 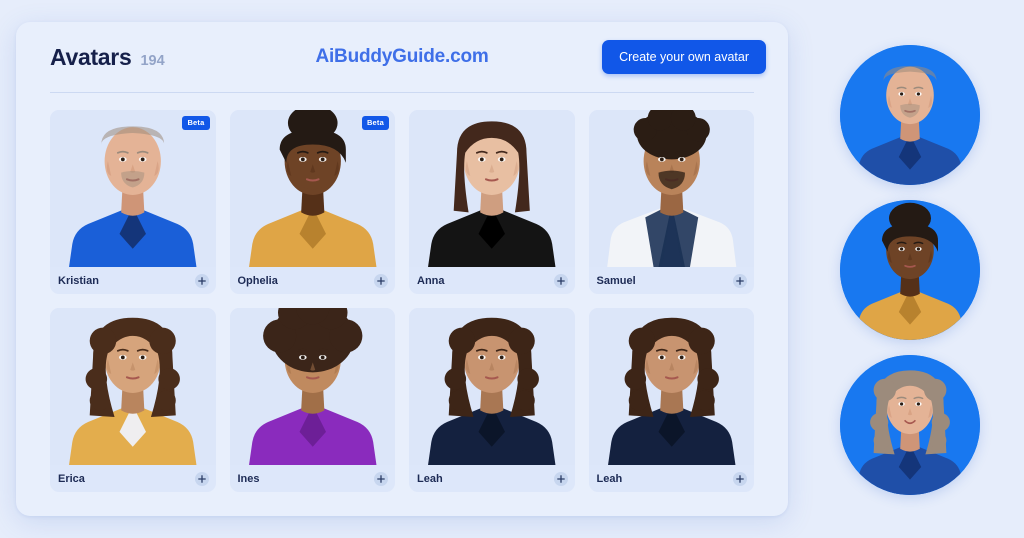 I want to click on avatar-card-footer: Ines, so click(x=313, y=478).